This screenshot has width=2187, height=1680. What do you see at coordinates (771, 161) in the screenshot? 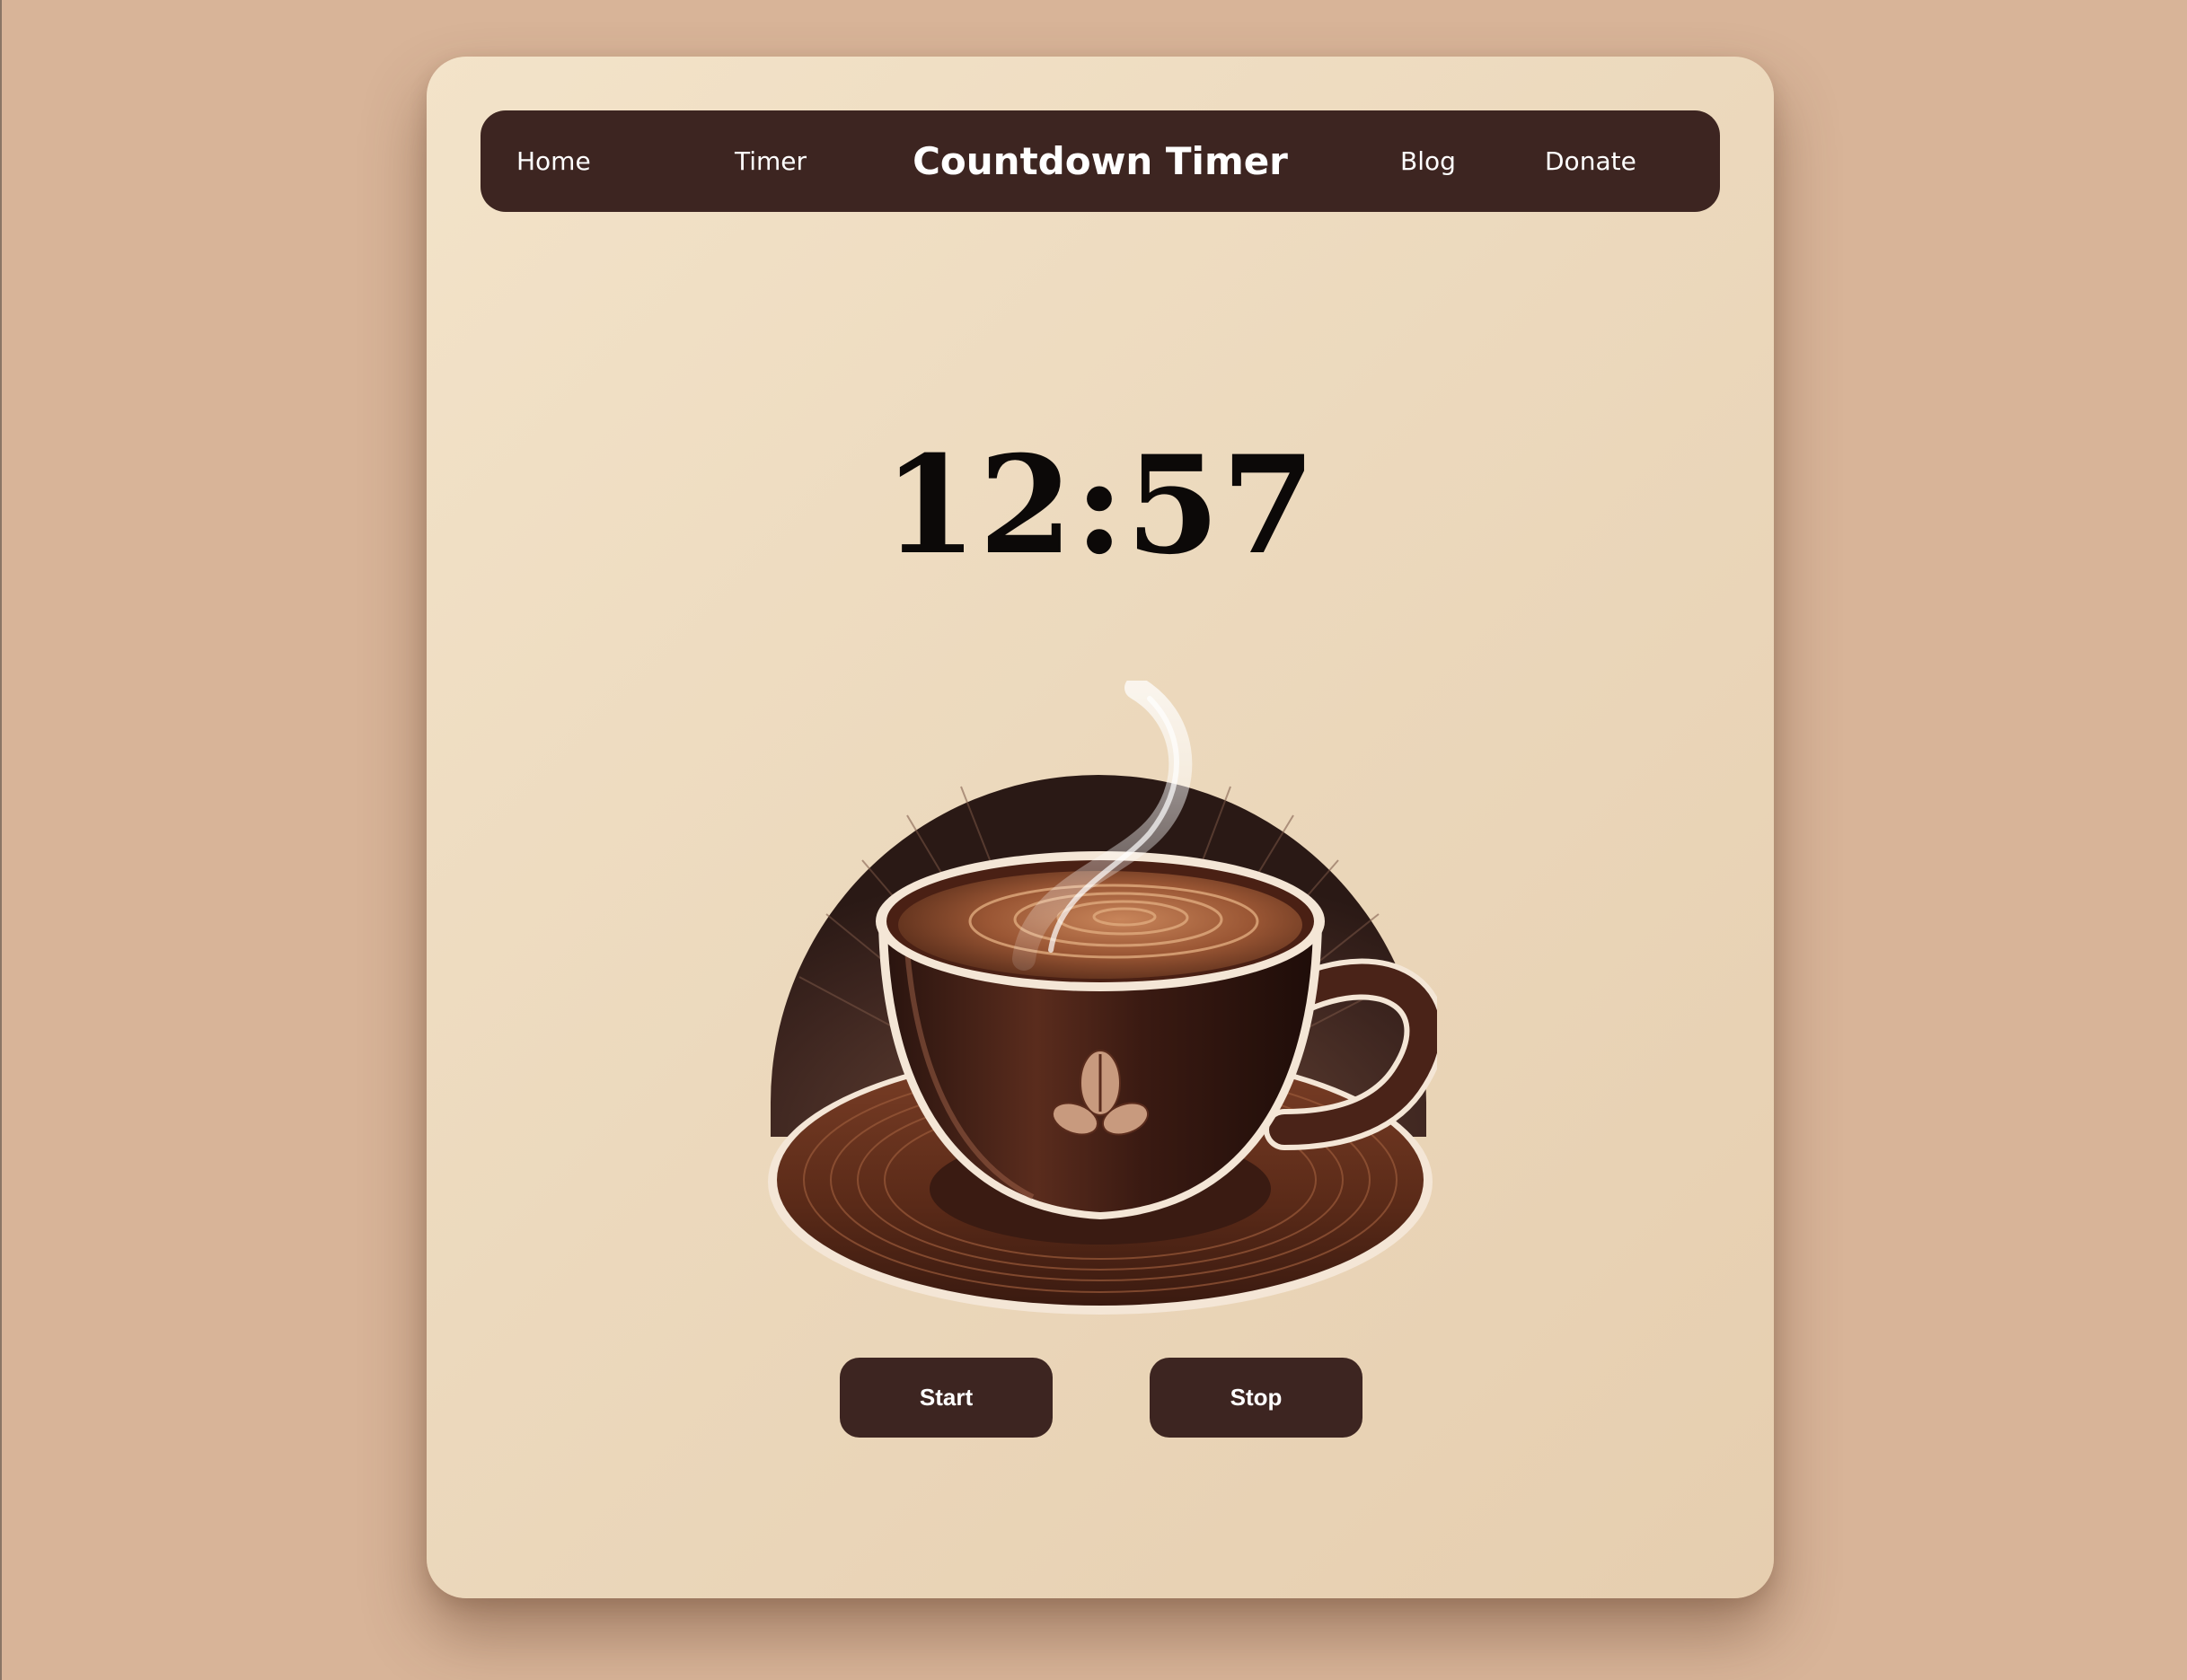
I see `nav-link-timer: Timer` at bounding box center [771, 161].